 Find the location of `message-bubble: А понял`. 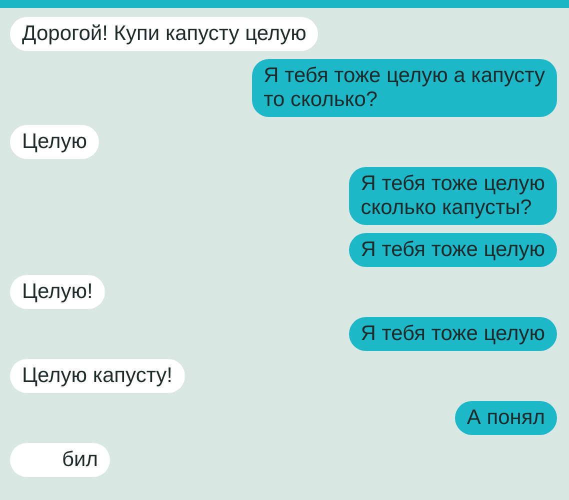

message-bubble: А понял is located at coordinates (505, 418).